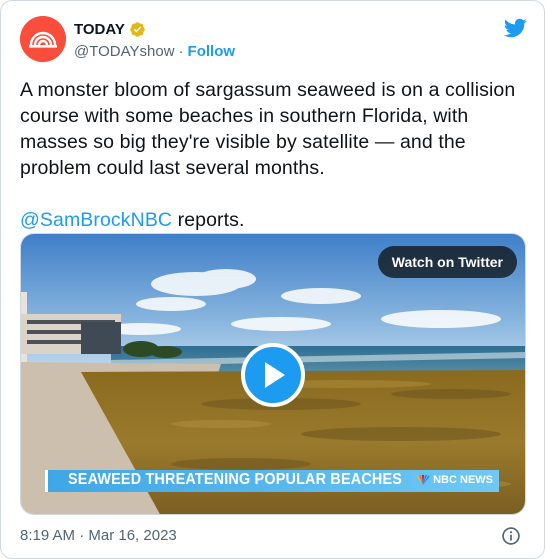 The image size is (545, 559). I want to click on follow-button: Follow, so click(212, 51).